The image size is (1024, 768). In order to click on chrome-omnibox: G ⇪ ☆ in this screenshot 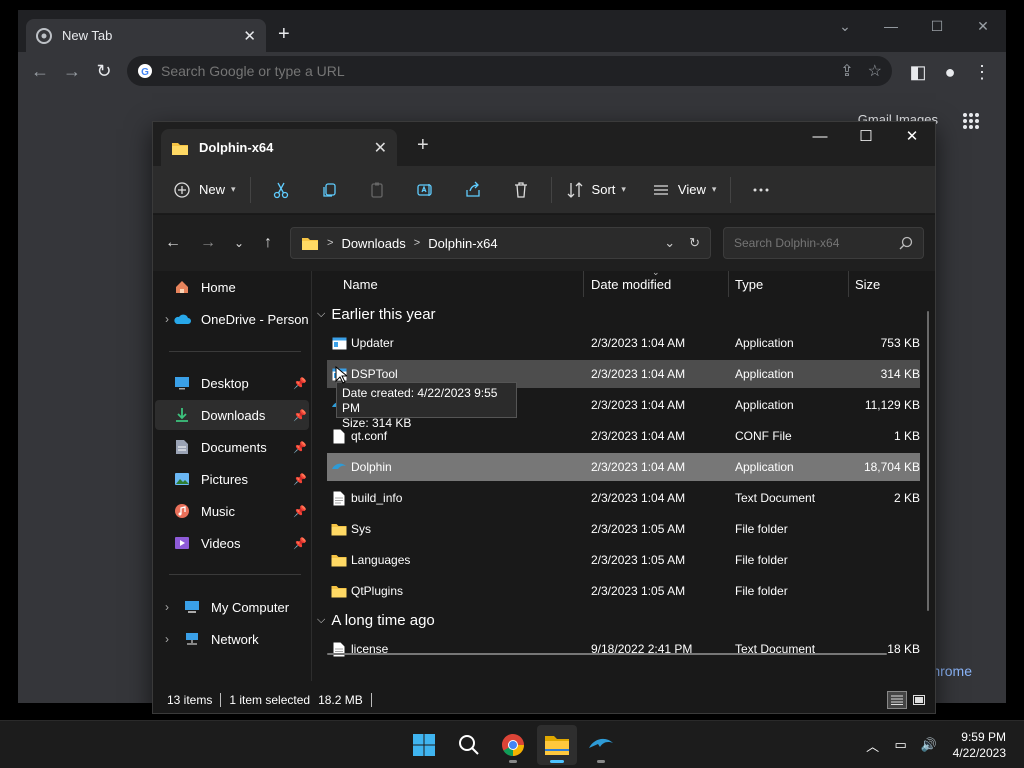, I will do `click(509, 71)`.